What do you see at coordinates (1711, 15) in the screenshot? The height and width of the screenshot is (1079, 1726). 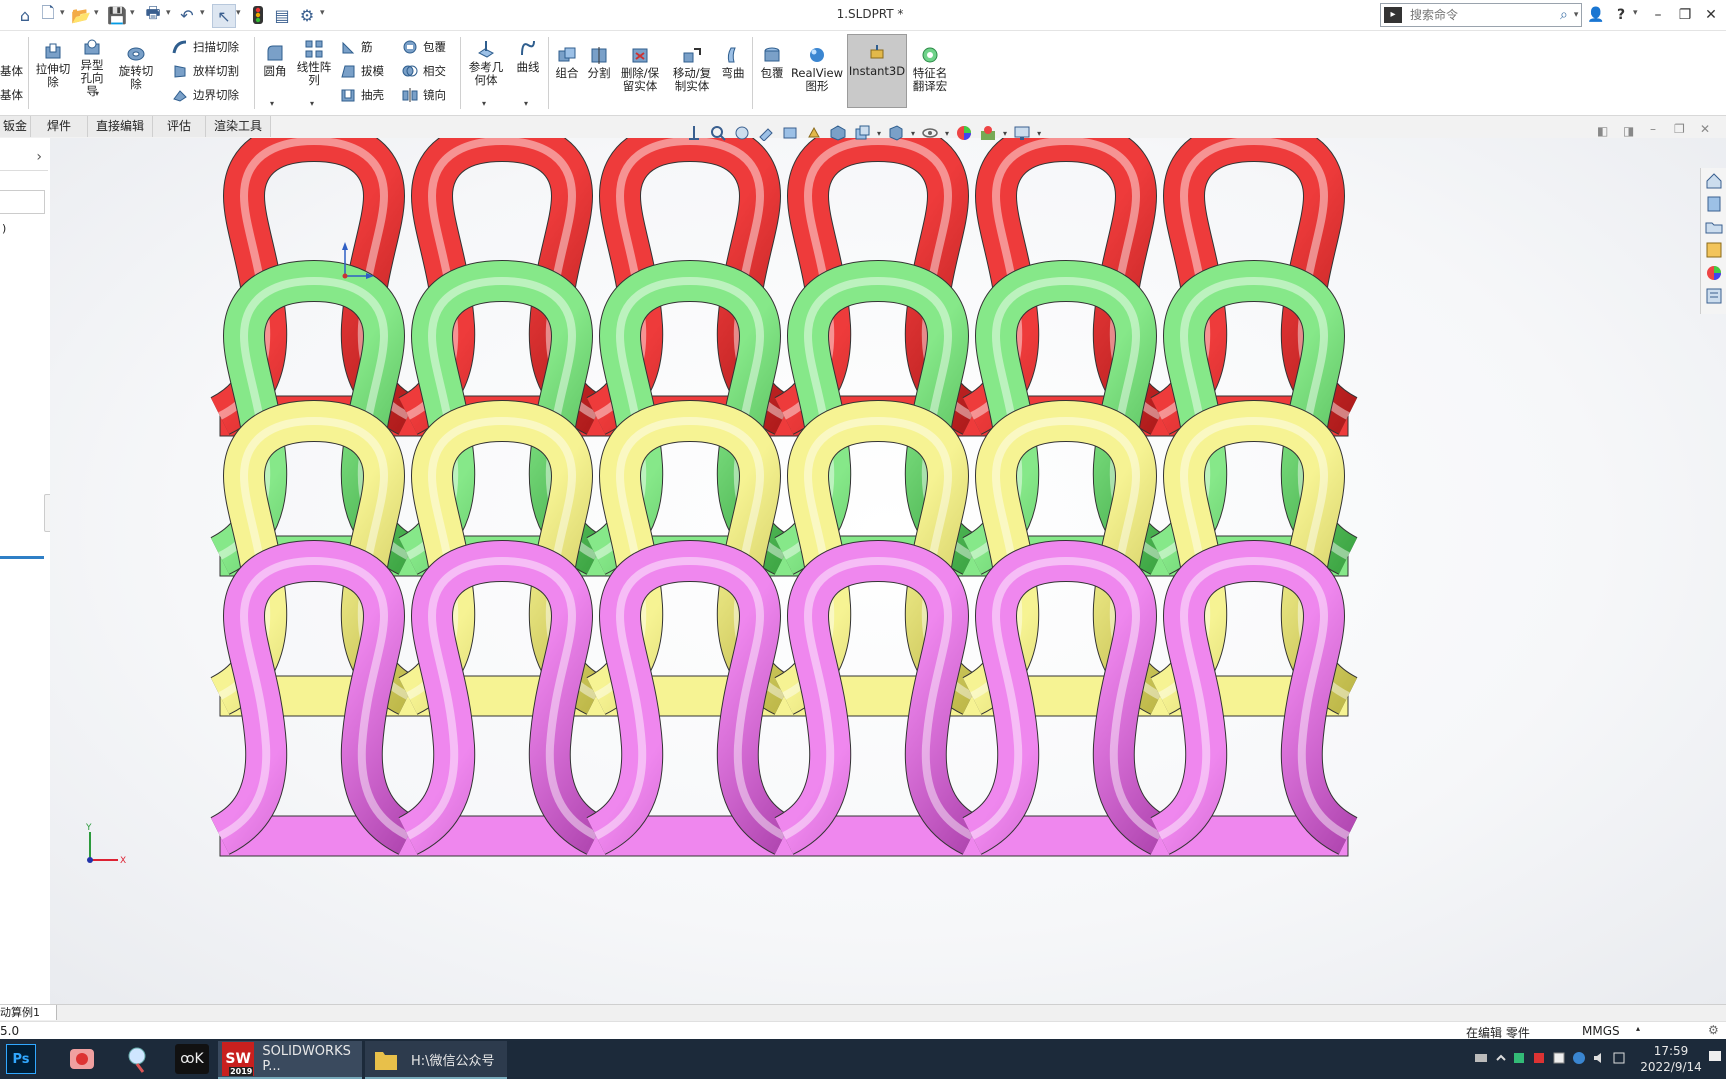 I see `close-icon: ✕` at bounding box center [1711, 15].